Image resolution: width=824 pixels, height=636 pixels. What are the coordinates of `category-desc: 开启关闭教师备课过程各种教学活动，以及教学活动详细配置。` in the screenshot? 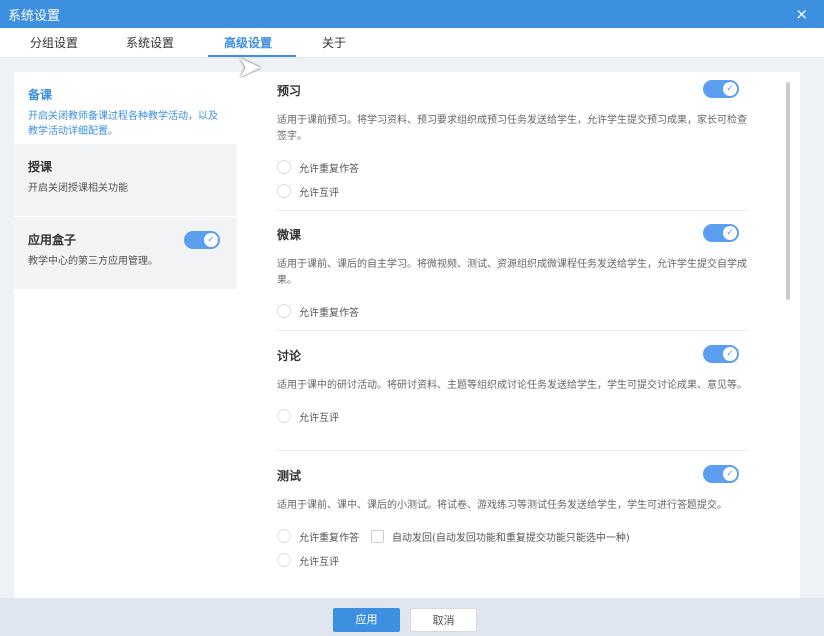 It's located at (123, 124).